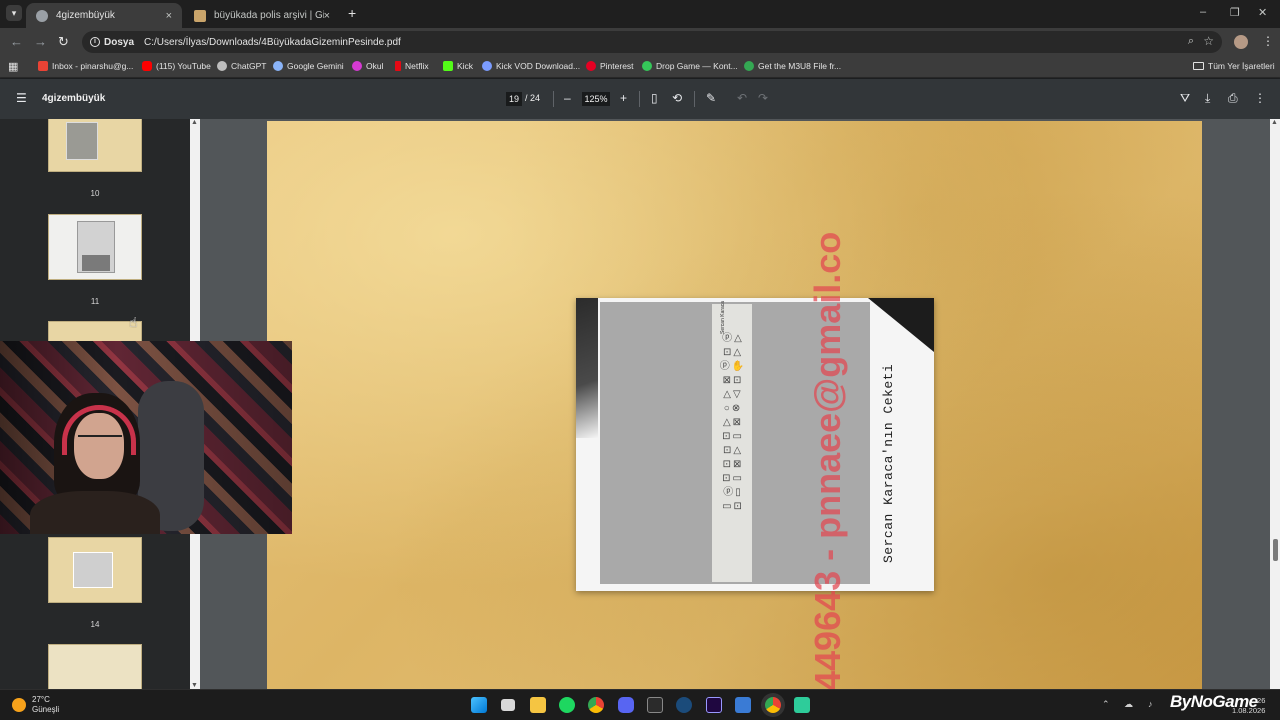  What do you see at coordinates (412, 66) in the screenshot?
I see `bookmark-netflix: Netflix` at bounding box center [412, 66].